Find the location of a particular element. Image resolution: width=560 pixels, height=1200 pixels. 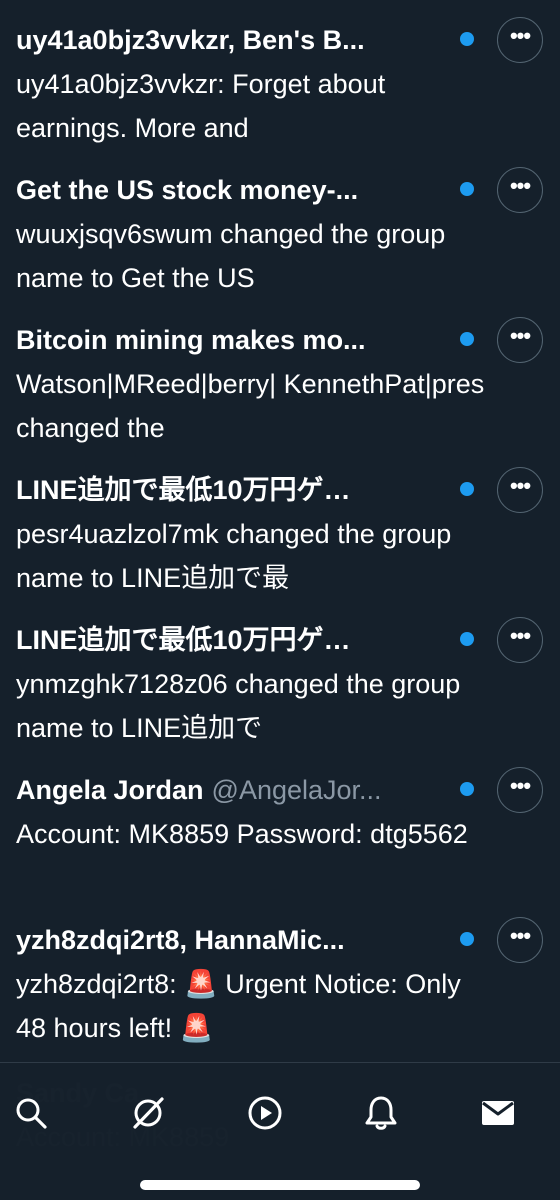

home-indicator is located at coordinates (280, 1185).